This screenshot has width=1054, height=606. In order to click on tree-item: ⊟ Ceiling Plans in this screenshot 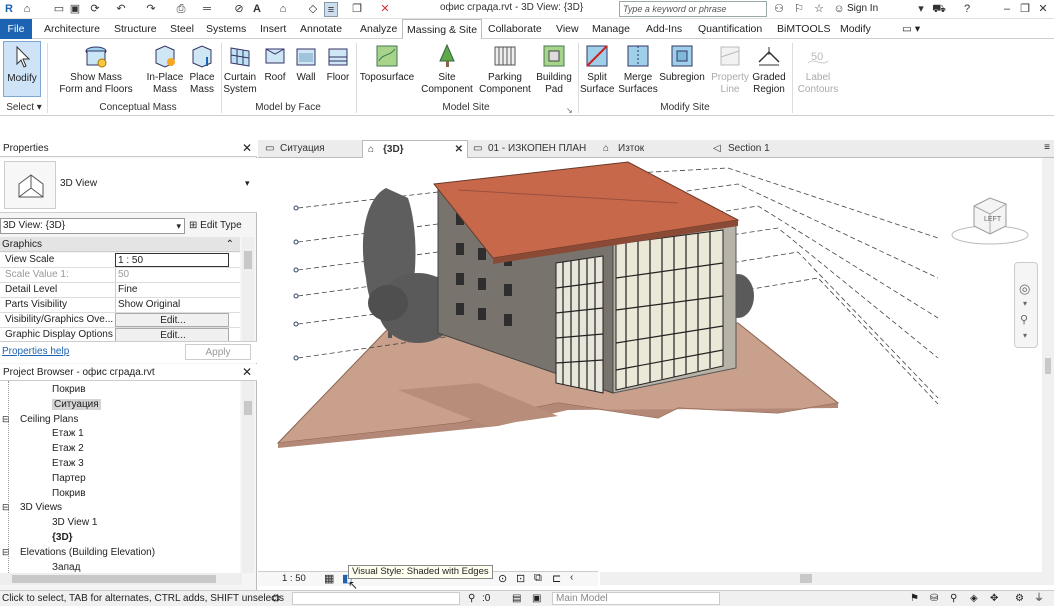, I will do `click(40, 419)`.